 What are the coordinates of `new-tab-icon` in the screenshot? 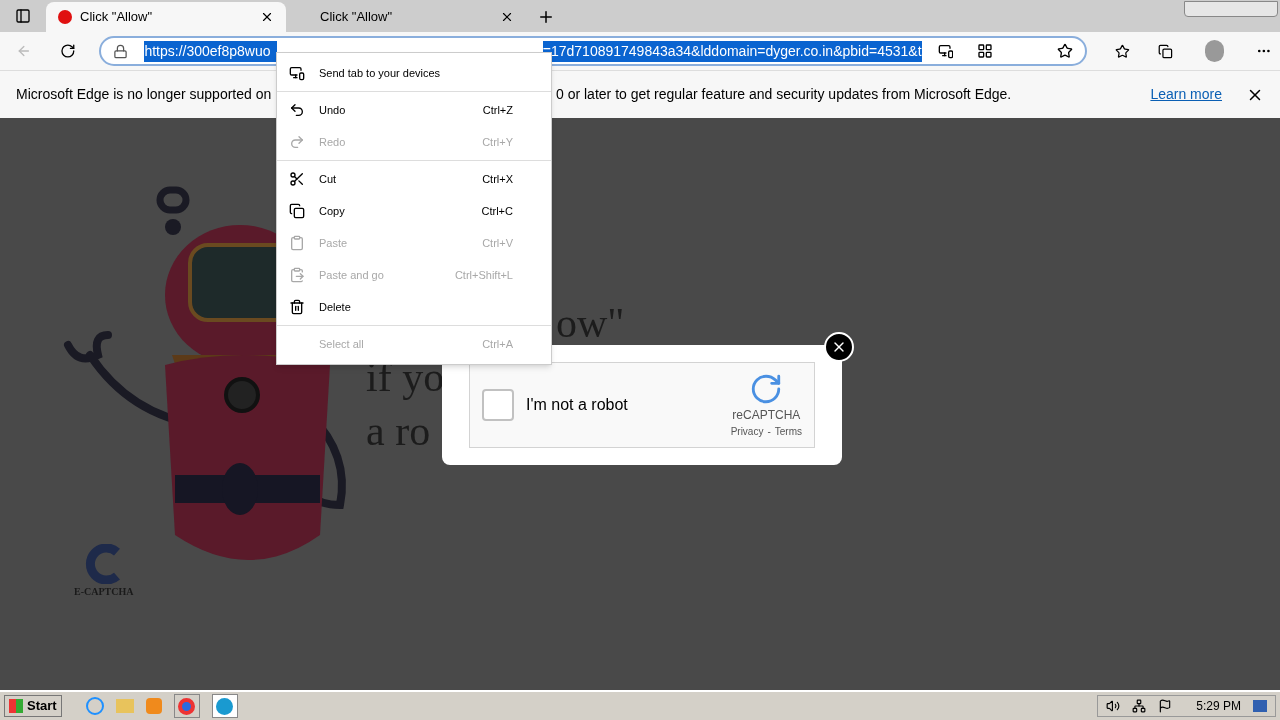 It's located at (546, 17).